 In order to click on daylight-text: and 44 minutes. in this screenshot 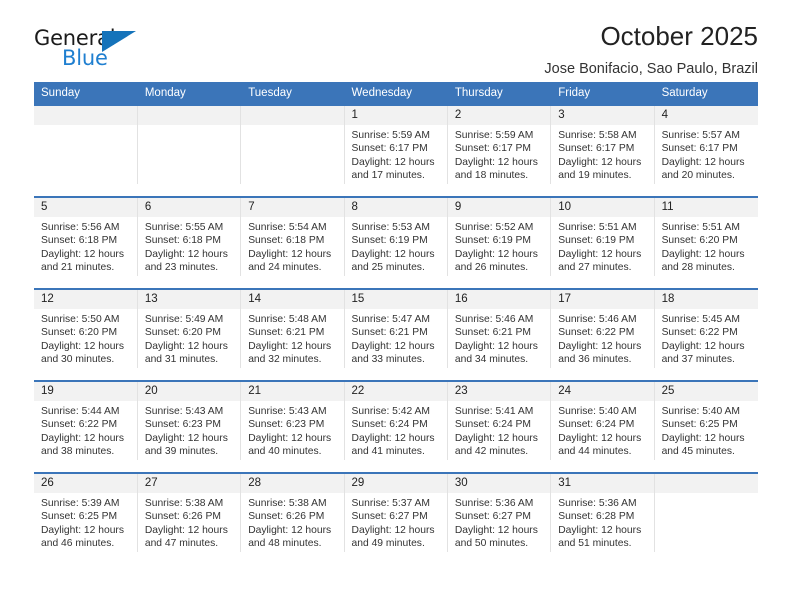, I will do `click(595, 452)`.